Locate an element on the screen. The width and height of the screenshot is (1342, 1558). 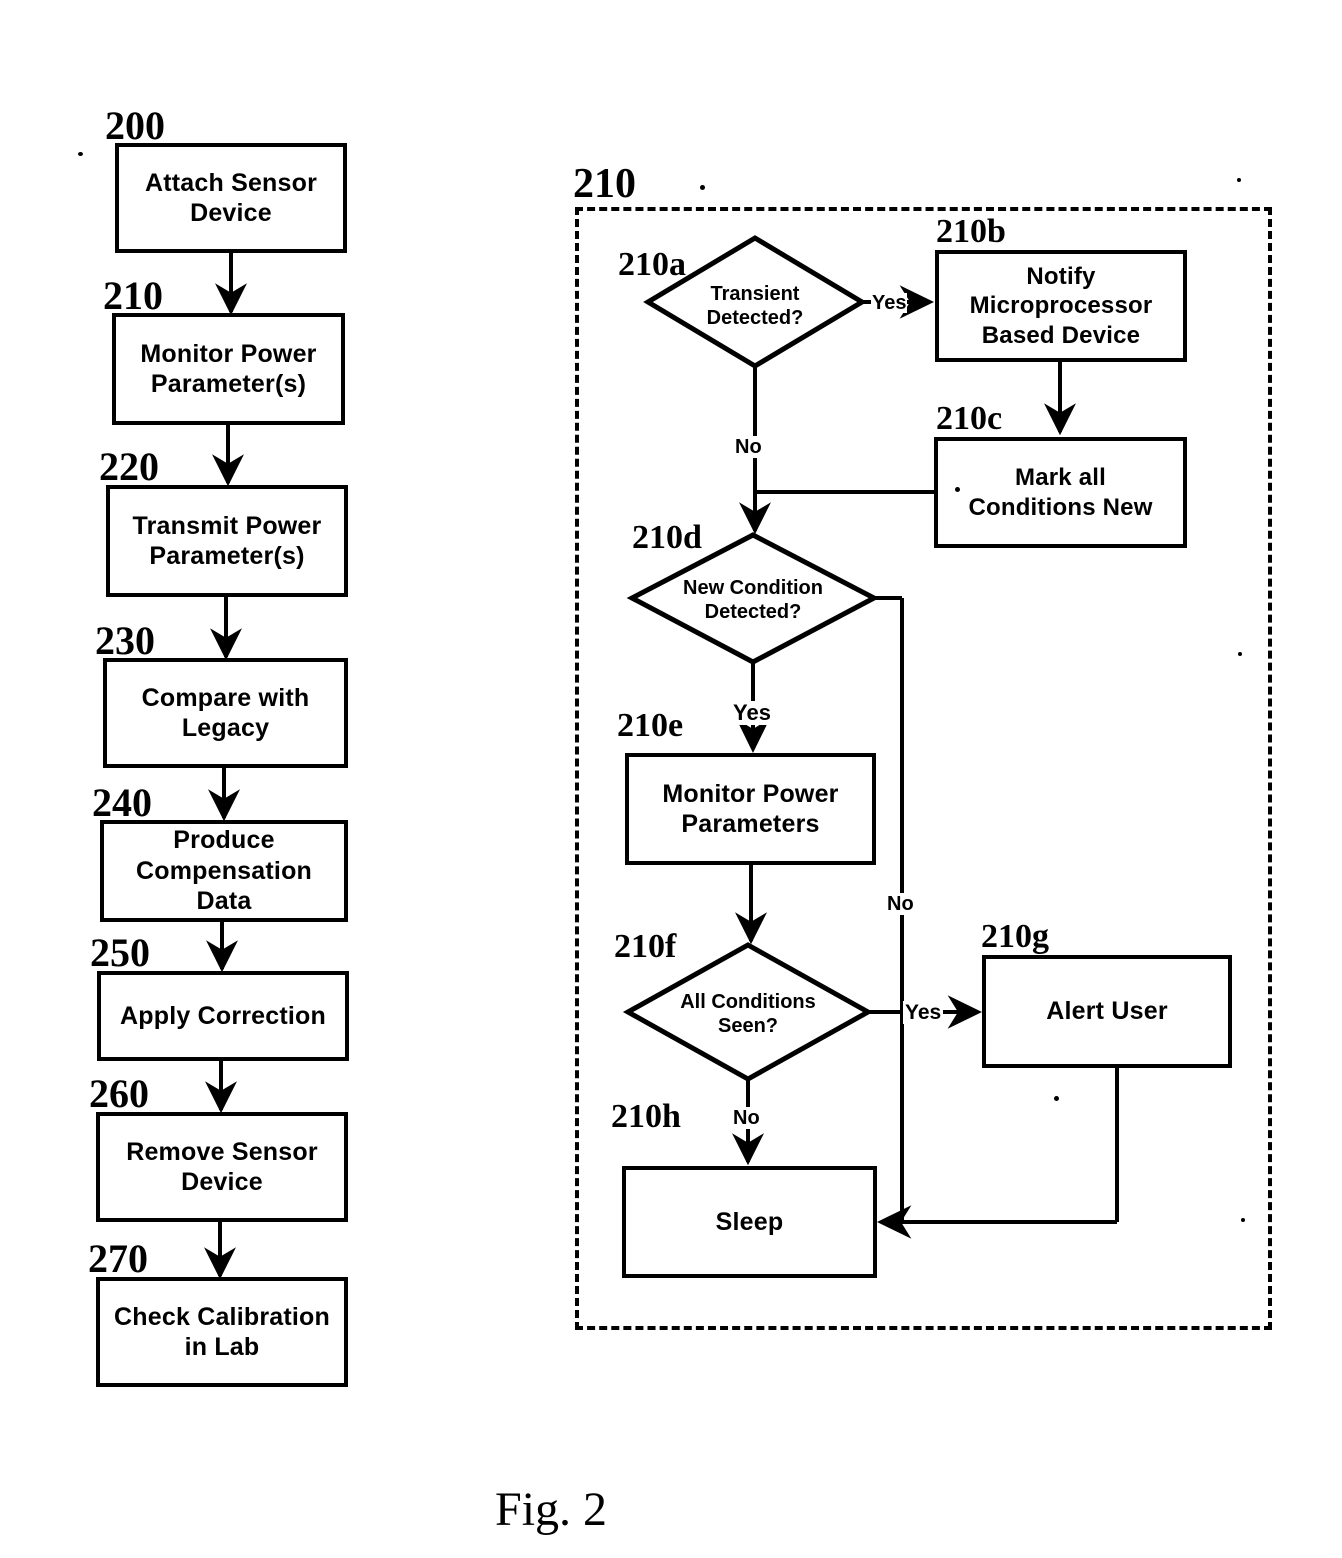
step-box-210: Monitor Power Parameter(s) is located at coordinates (228, 369).